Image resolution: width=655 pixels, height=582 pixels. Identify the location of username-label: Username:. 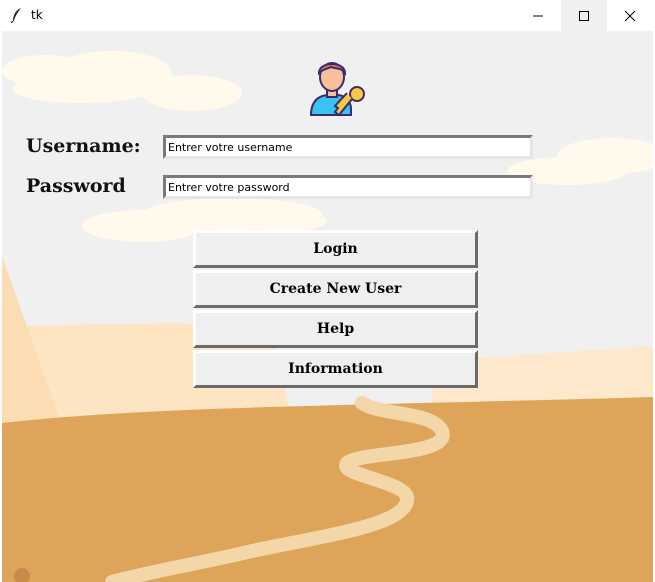
(83, 146).